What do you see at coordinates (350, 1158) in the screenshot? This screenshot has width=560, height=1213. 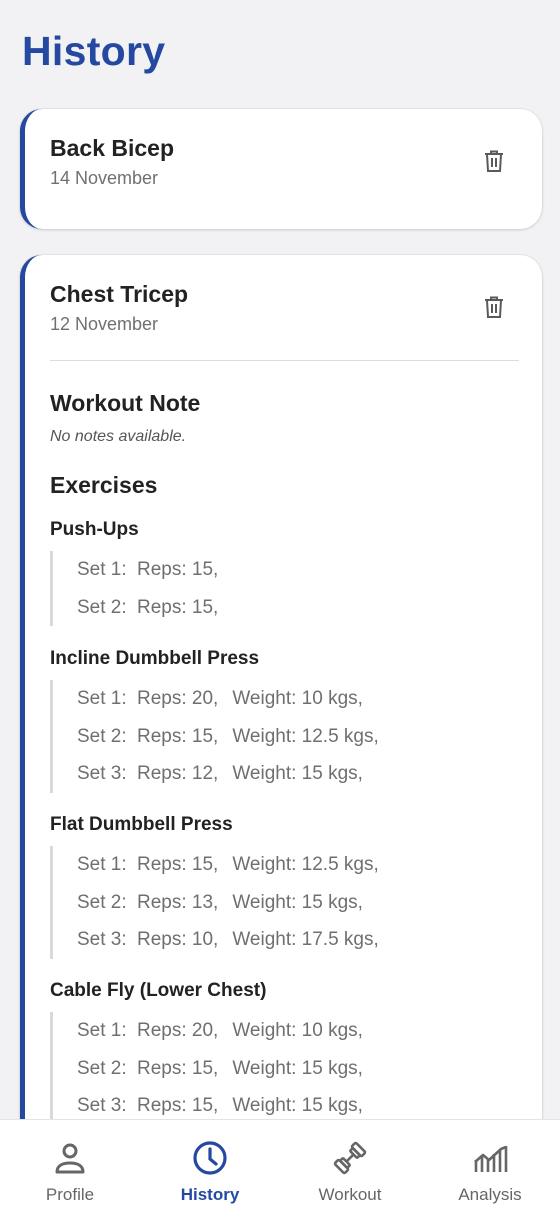 I see `dumbbell-icon` at bounding box center [350, 1158].